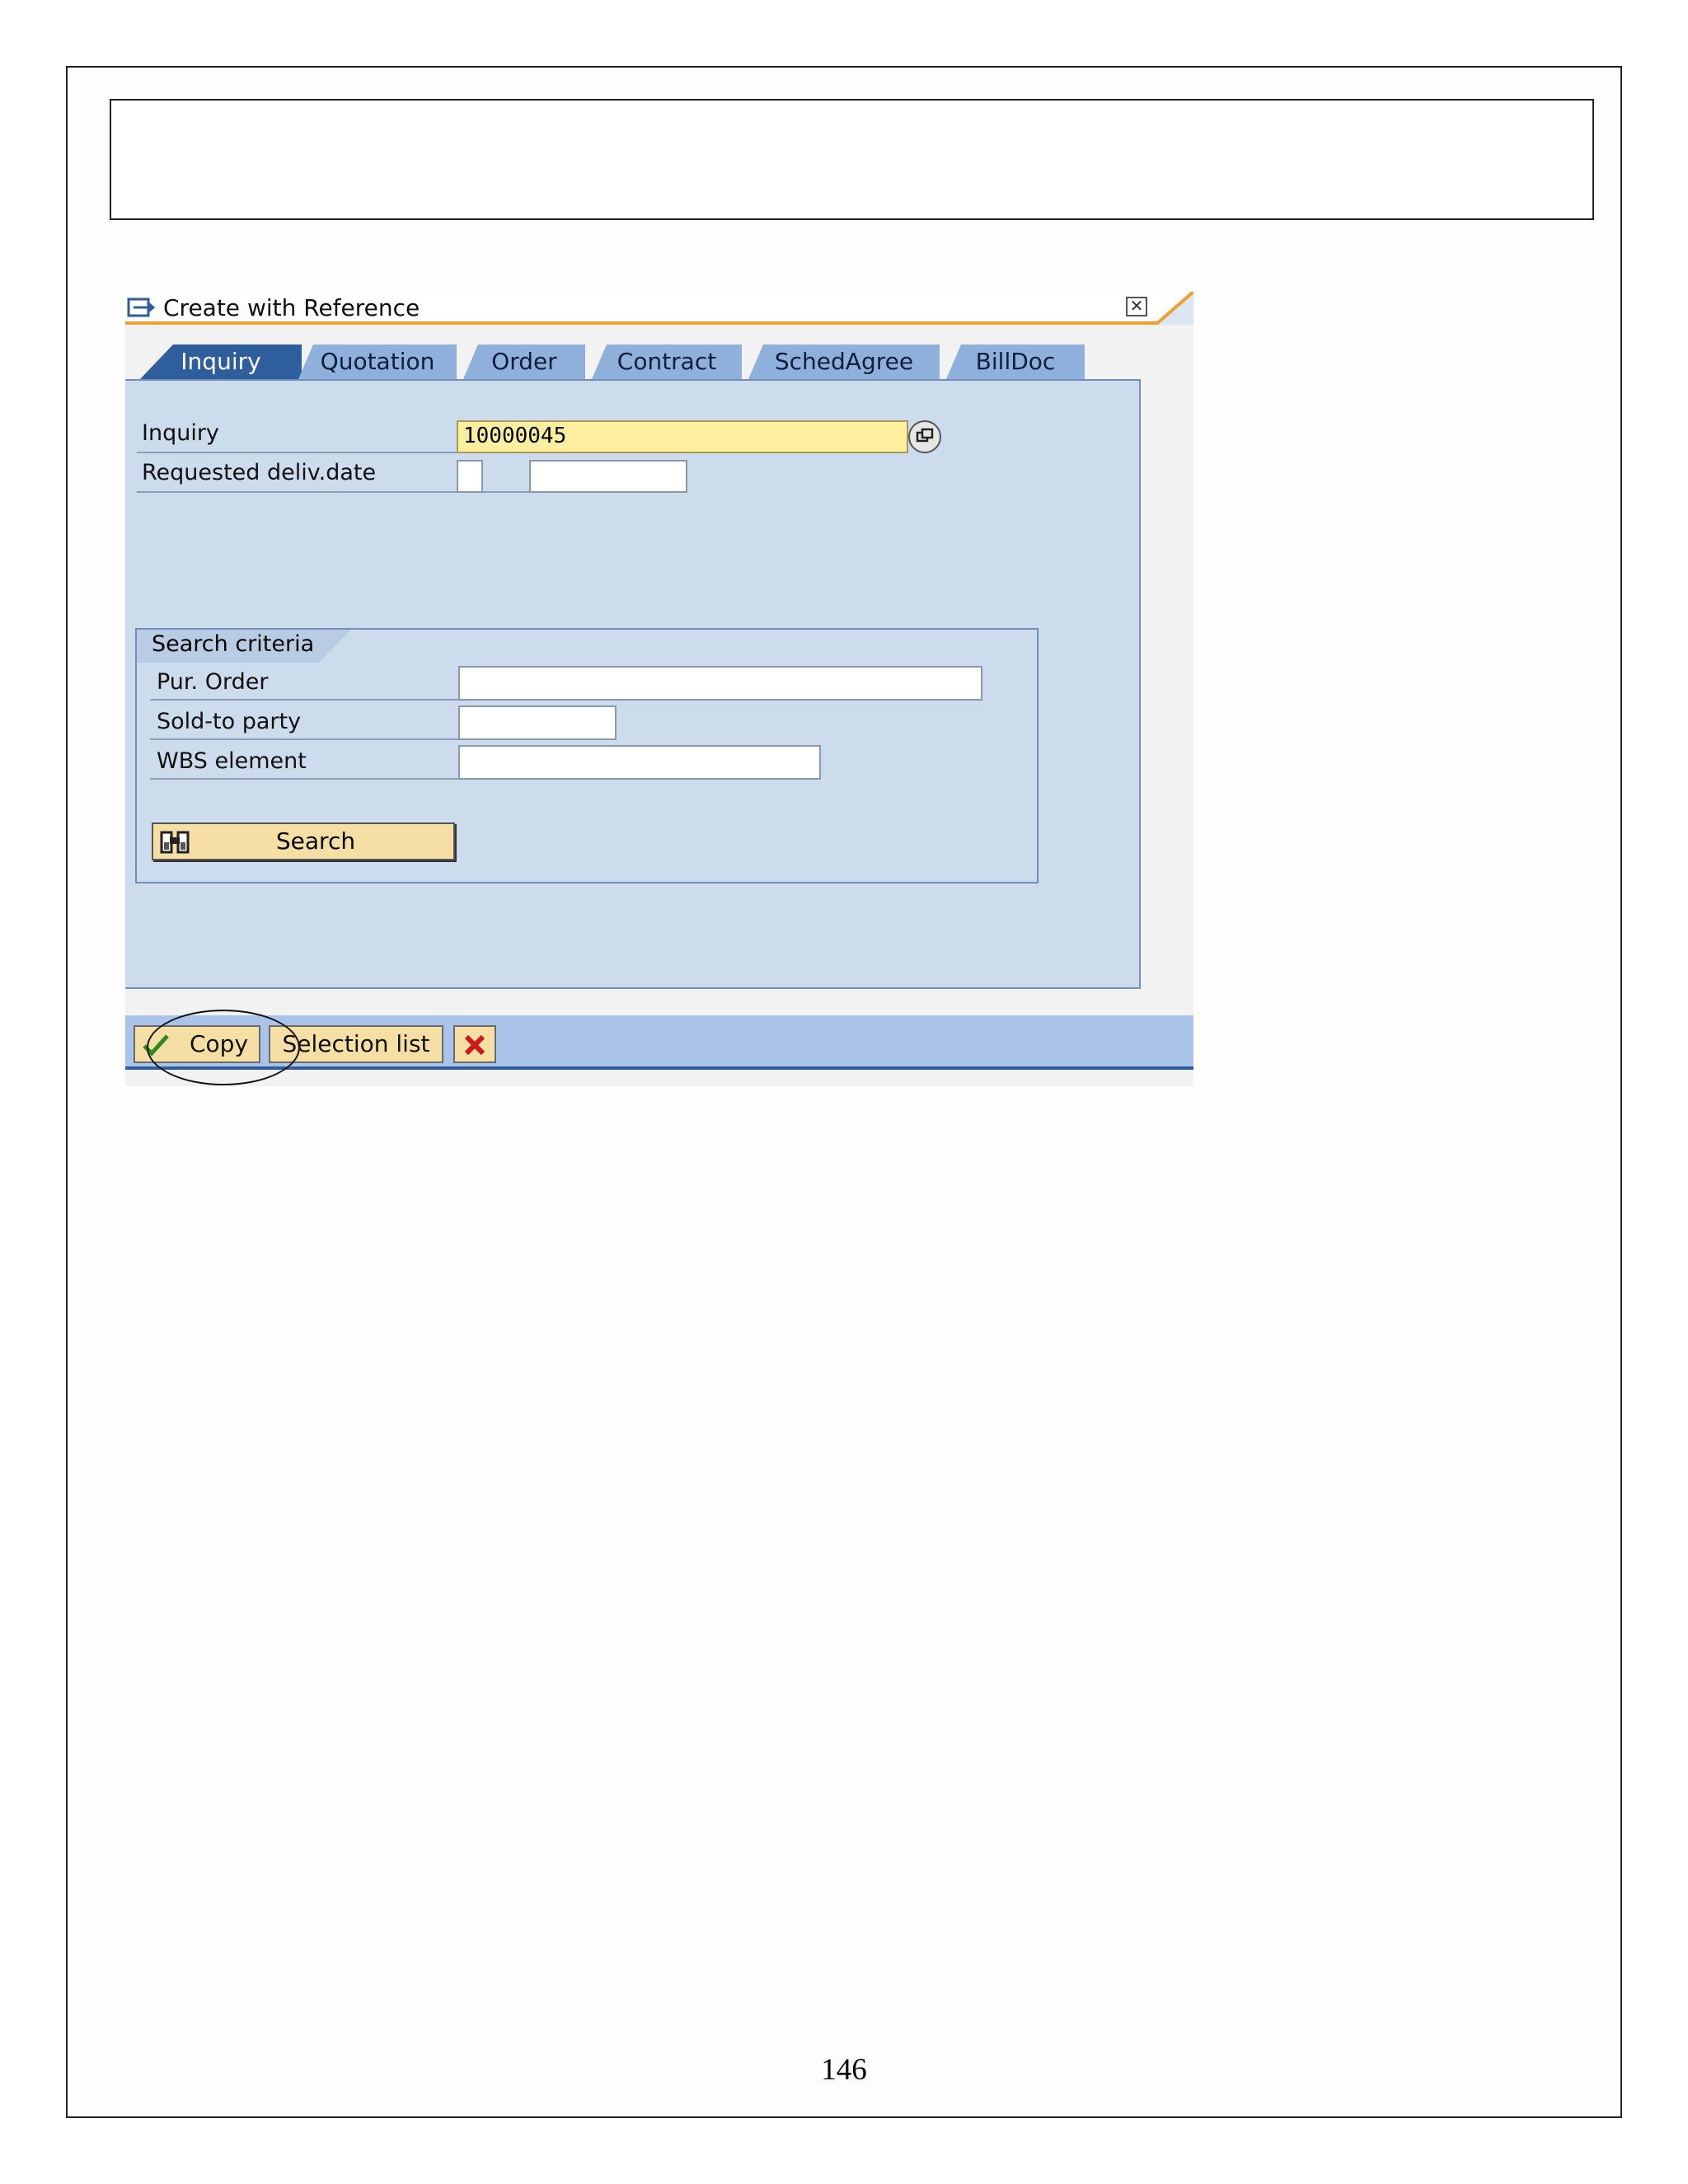 Image resolution: width=1688 pixels, height=2184 pixels. What do you see at coordinates (844, 2070) in the screenshot?
I see `page-number: 146` at bounding box center [844, 2070].